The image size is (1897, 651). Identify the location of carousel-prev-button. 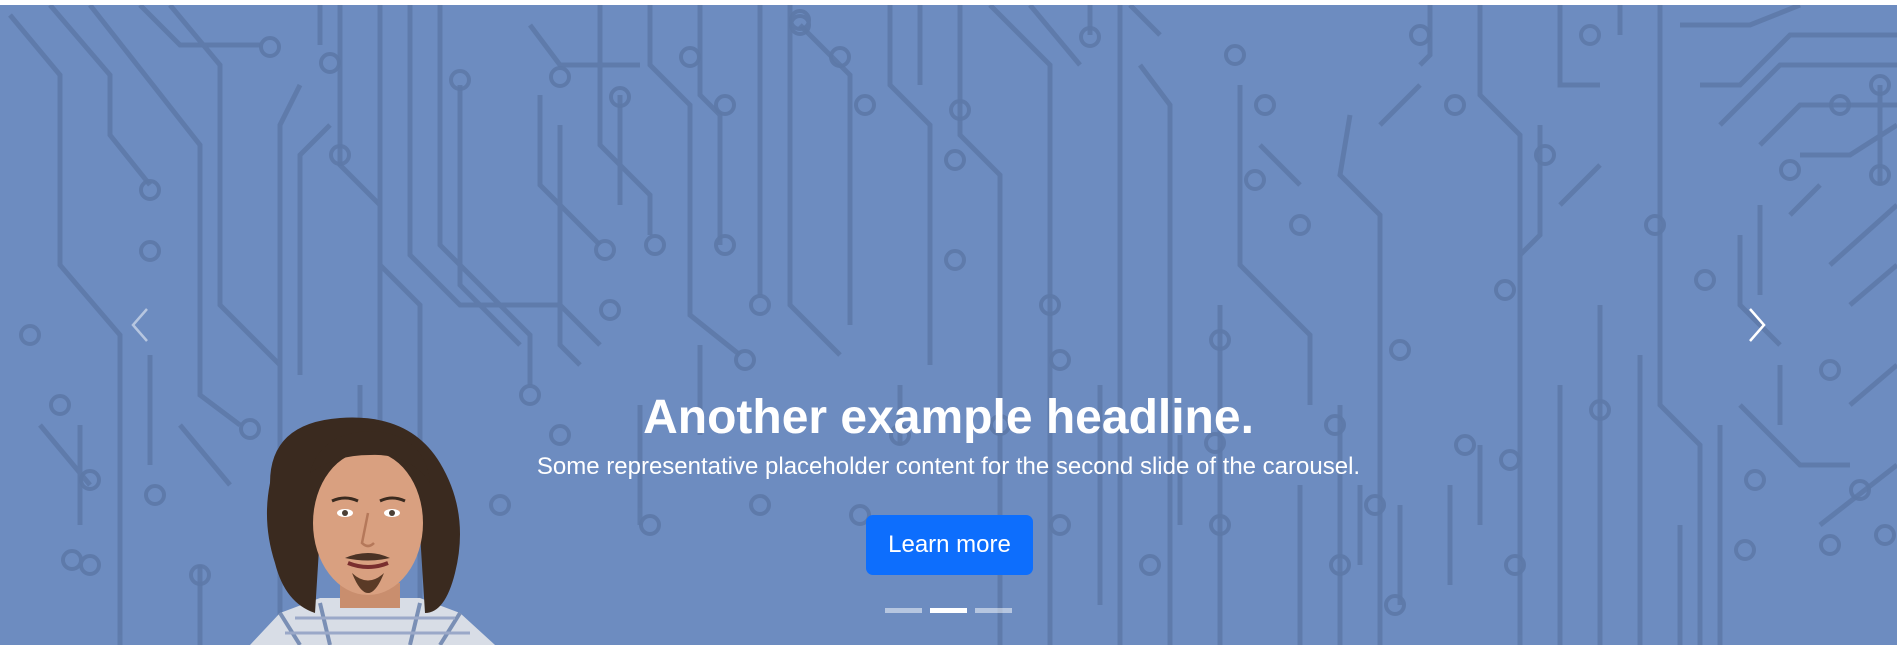
(140, 325).